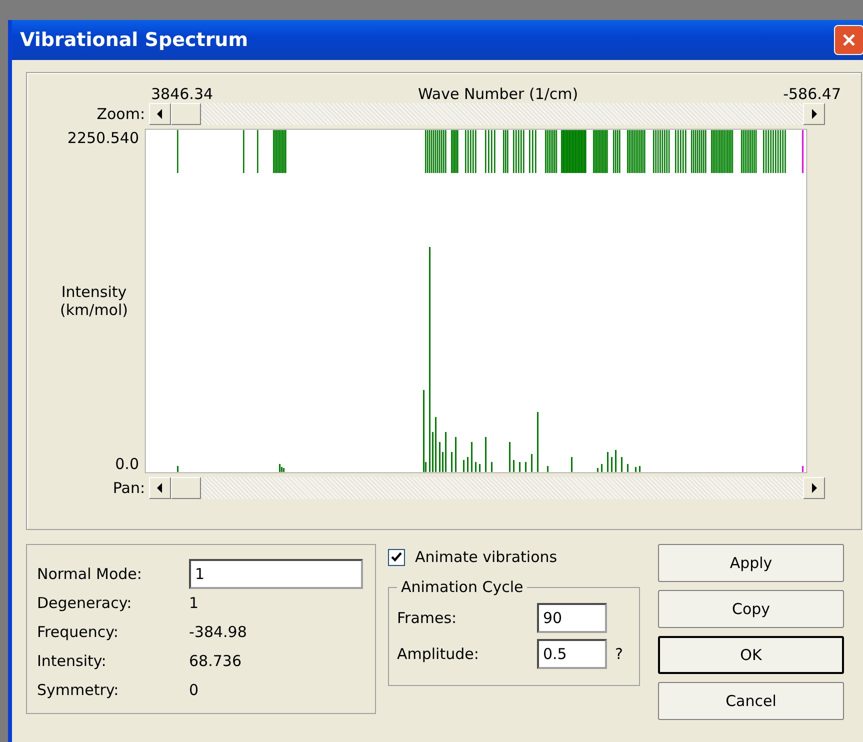 The height and width of the screenshot is (742, 863). Describe the element at coordinates (486, 557) in the screenshot. I see `checkbox-label: Animate vibrations` at that location.